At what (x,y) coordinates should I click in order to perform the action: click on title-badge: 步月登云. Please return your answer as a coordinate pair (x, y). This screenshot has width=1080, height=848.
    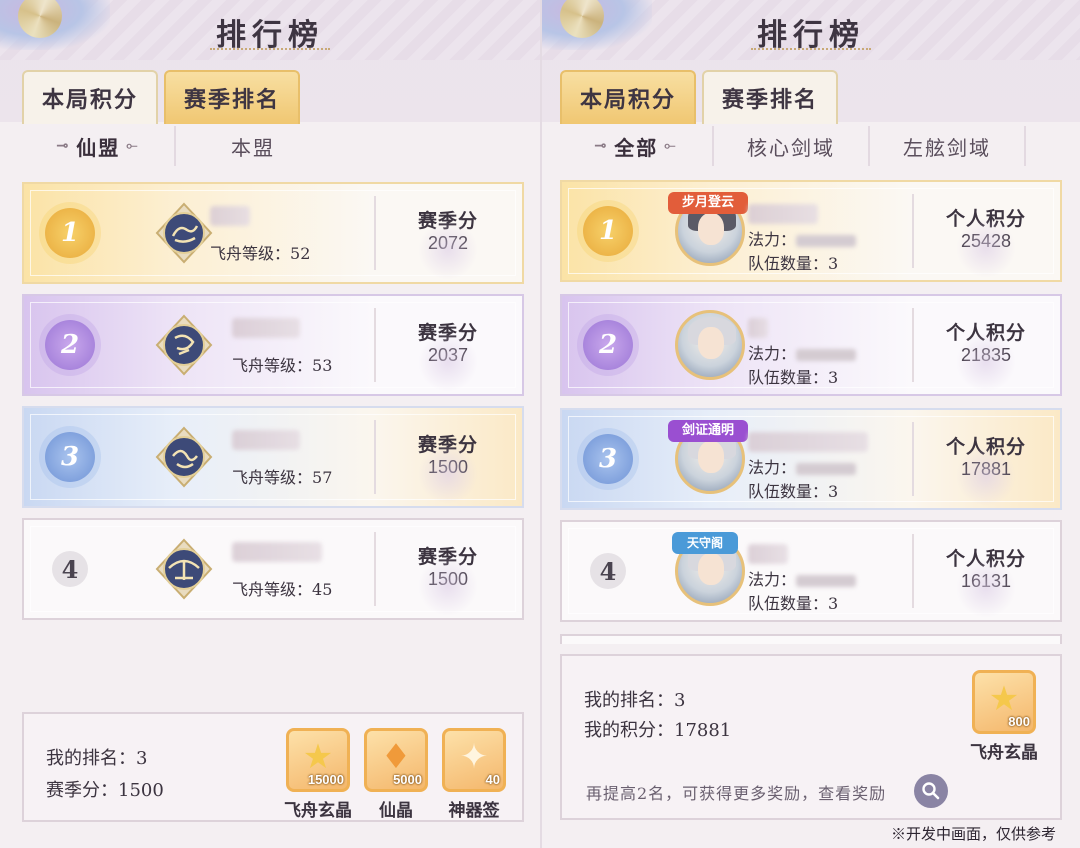
    Looking at the image, I should click on (708, 203).